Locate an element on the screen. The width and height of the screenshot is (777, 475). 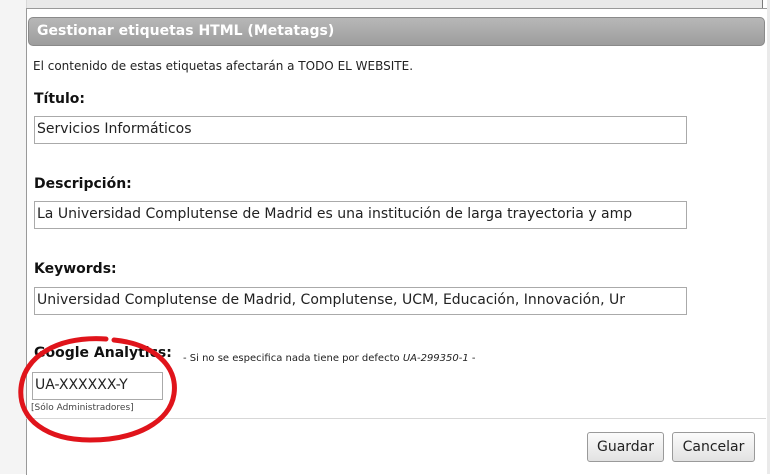
save-button: Guardar is located at coordinates (625, 447).